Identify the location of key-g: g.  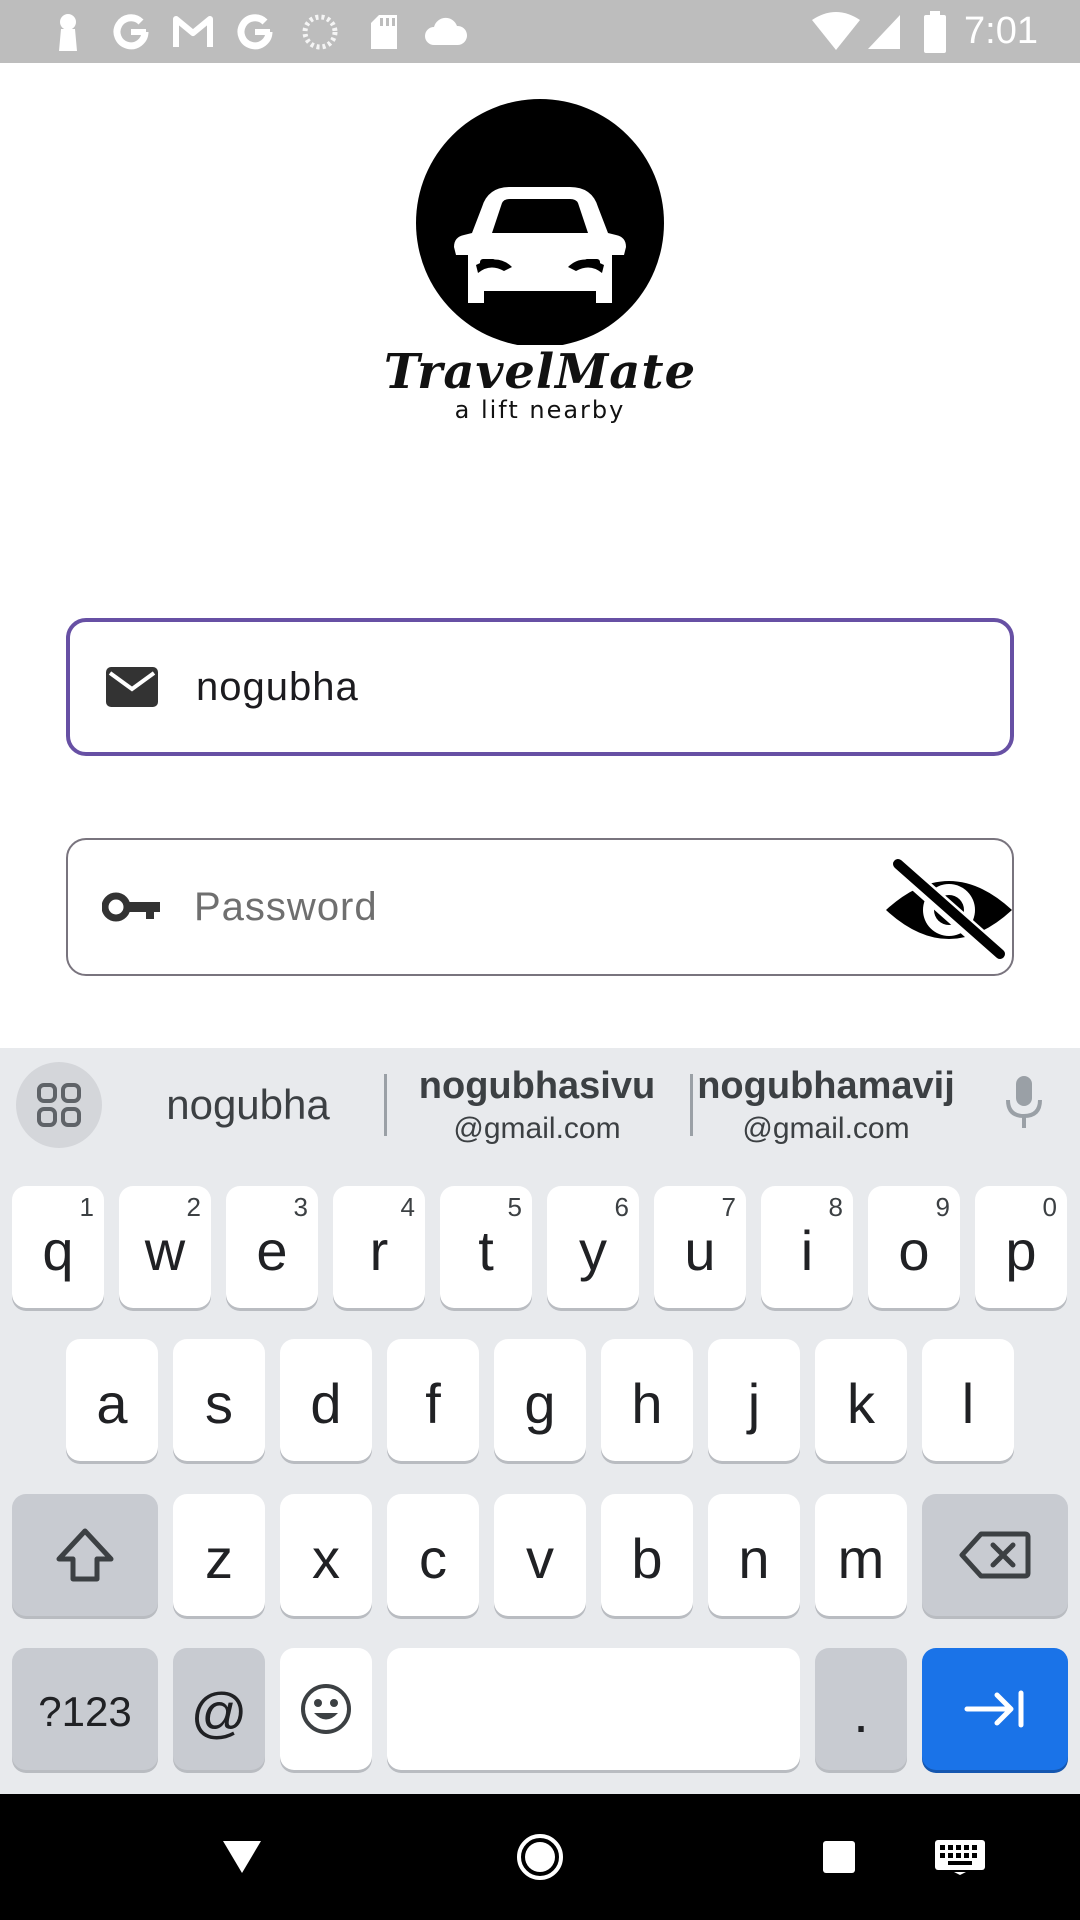
(540, 1400).